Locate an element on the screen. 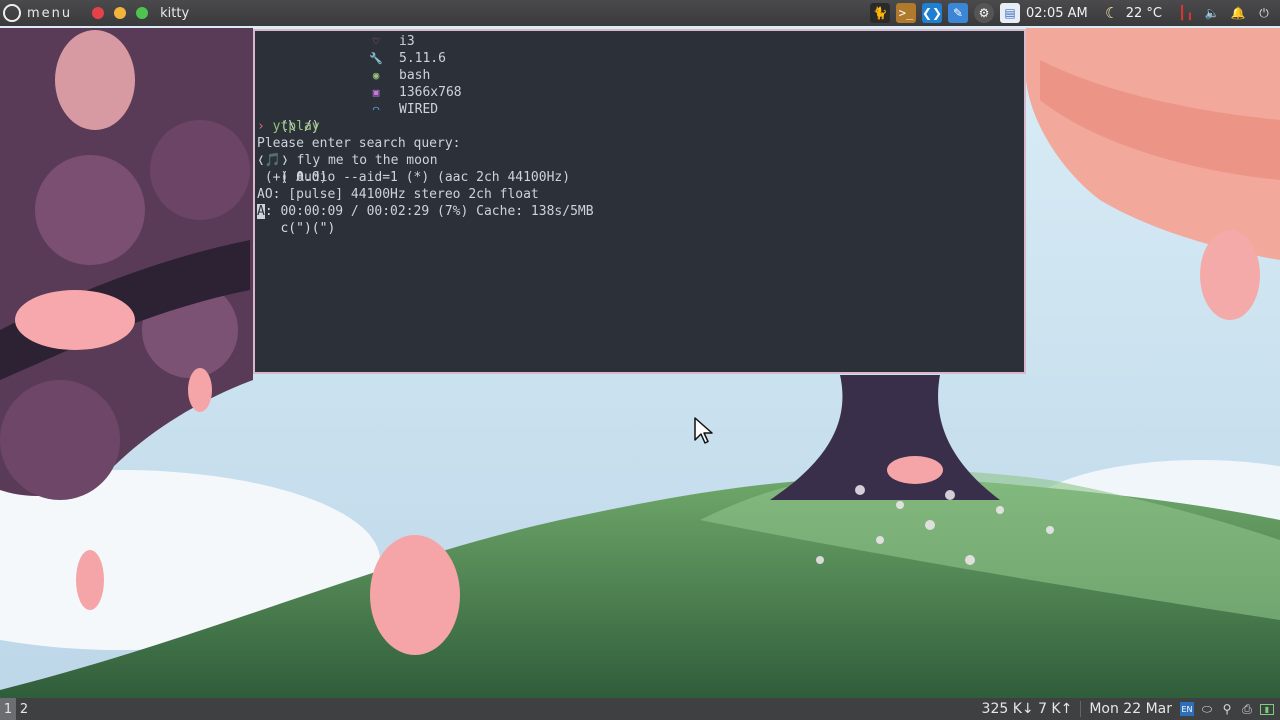 The image size is (1280, 720). pen-icon: ✎ is located at coordinates (958, 13).